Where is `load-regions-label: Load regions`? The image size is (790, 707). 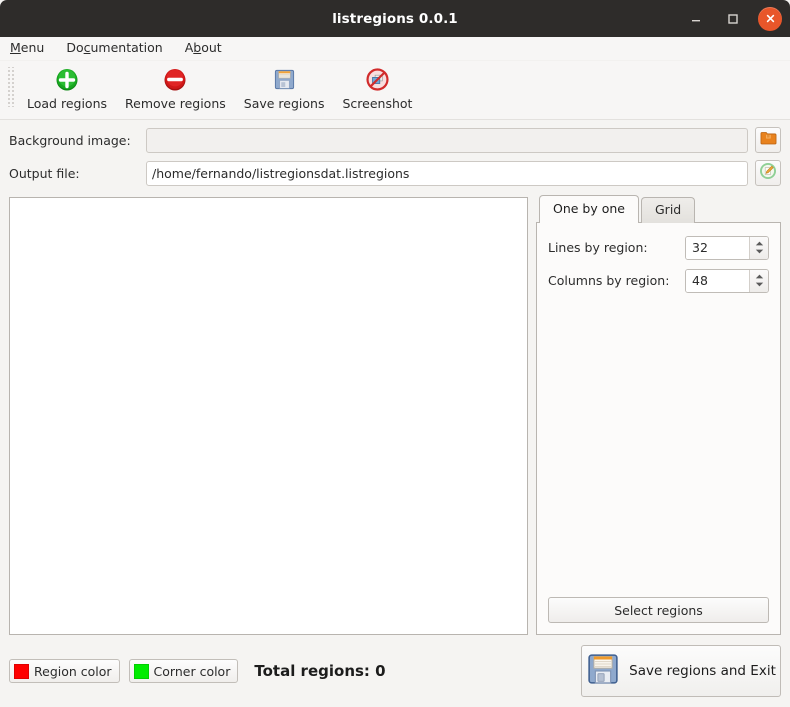 load-regions-label: Load regions is located at coordinates (67, 103).